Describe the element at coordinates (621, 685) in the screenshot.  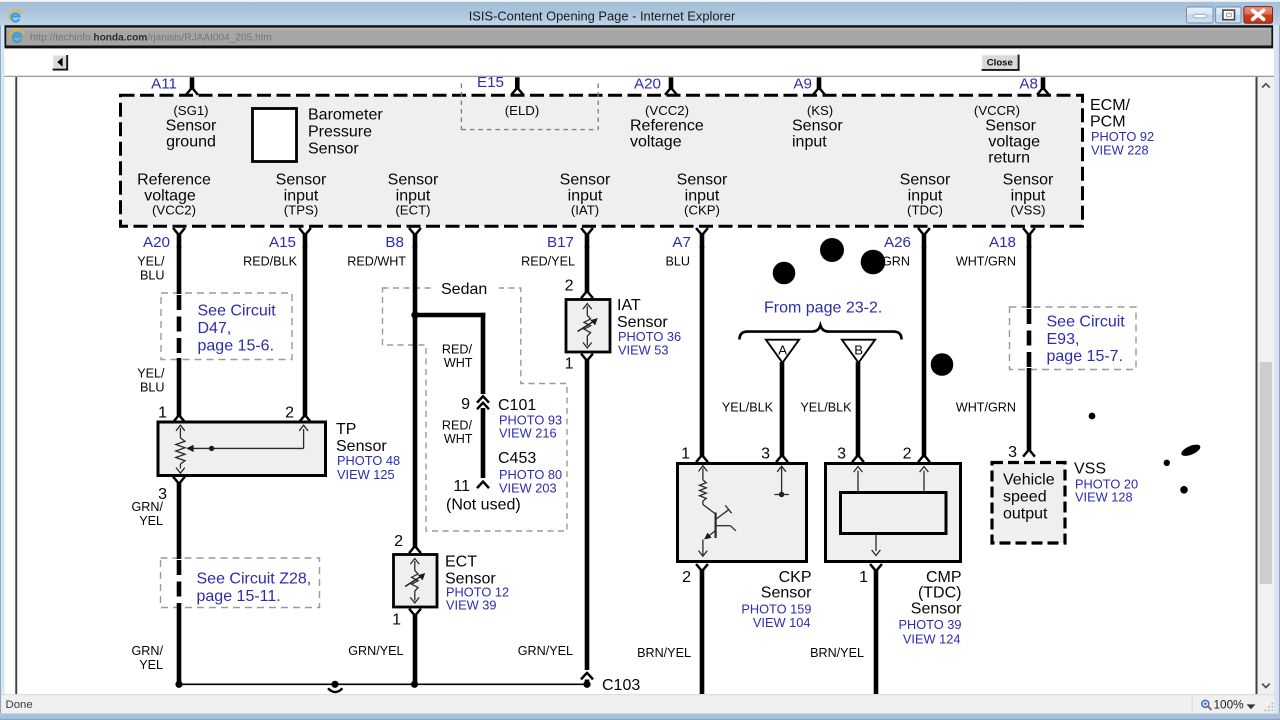
I see `svg-text: C103` at that location.